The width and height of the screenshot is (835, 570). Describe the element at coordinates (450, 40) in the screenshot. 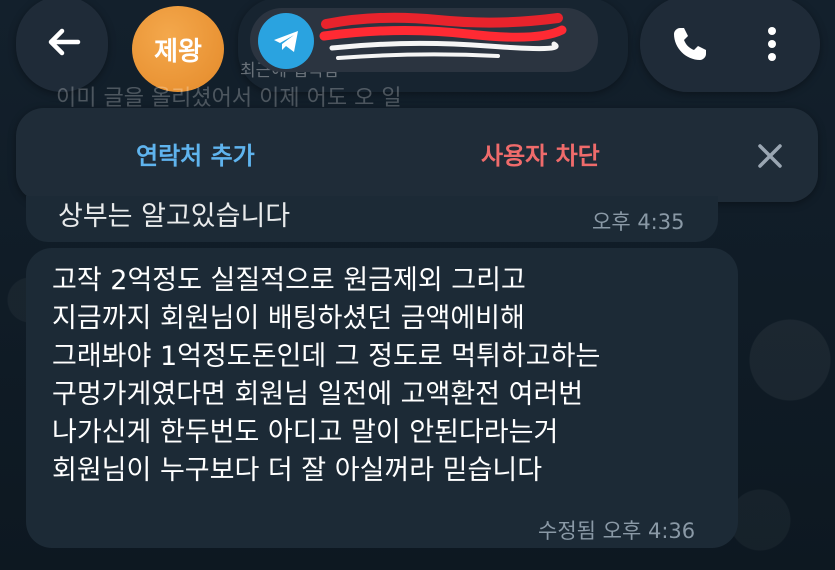

I see `contact-name` at that location.